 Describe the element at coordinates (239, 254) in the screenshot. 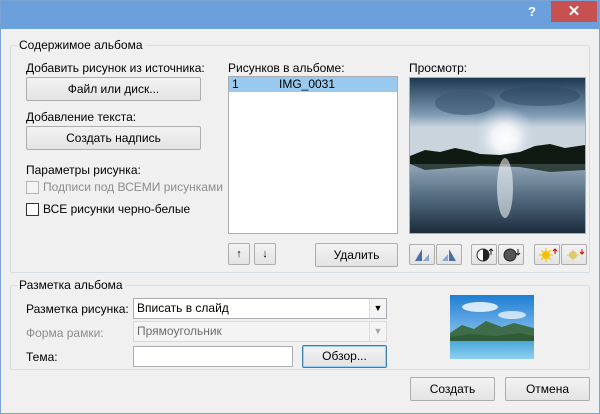

I see `move-up-button: ↑` at that location.